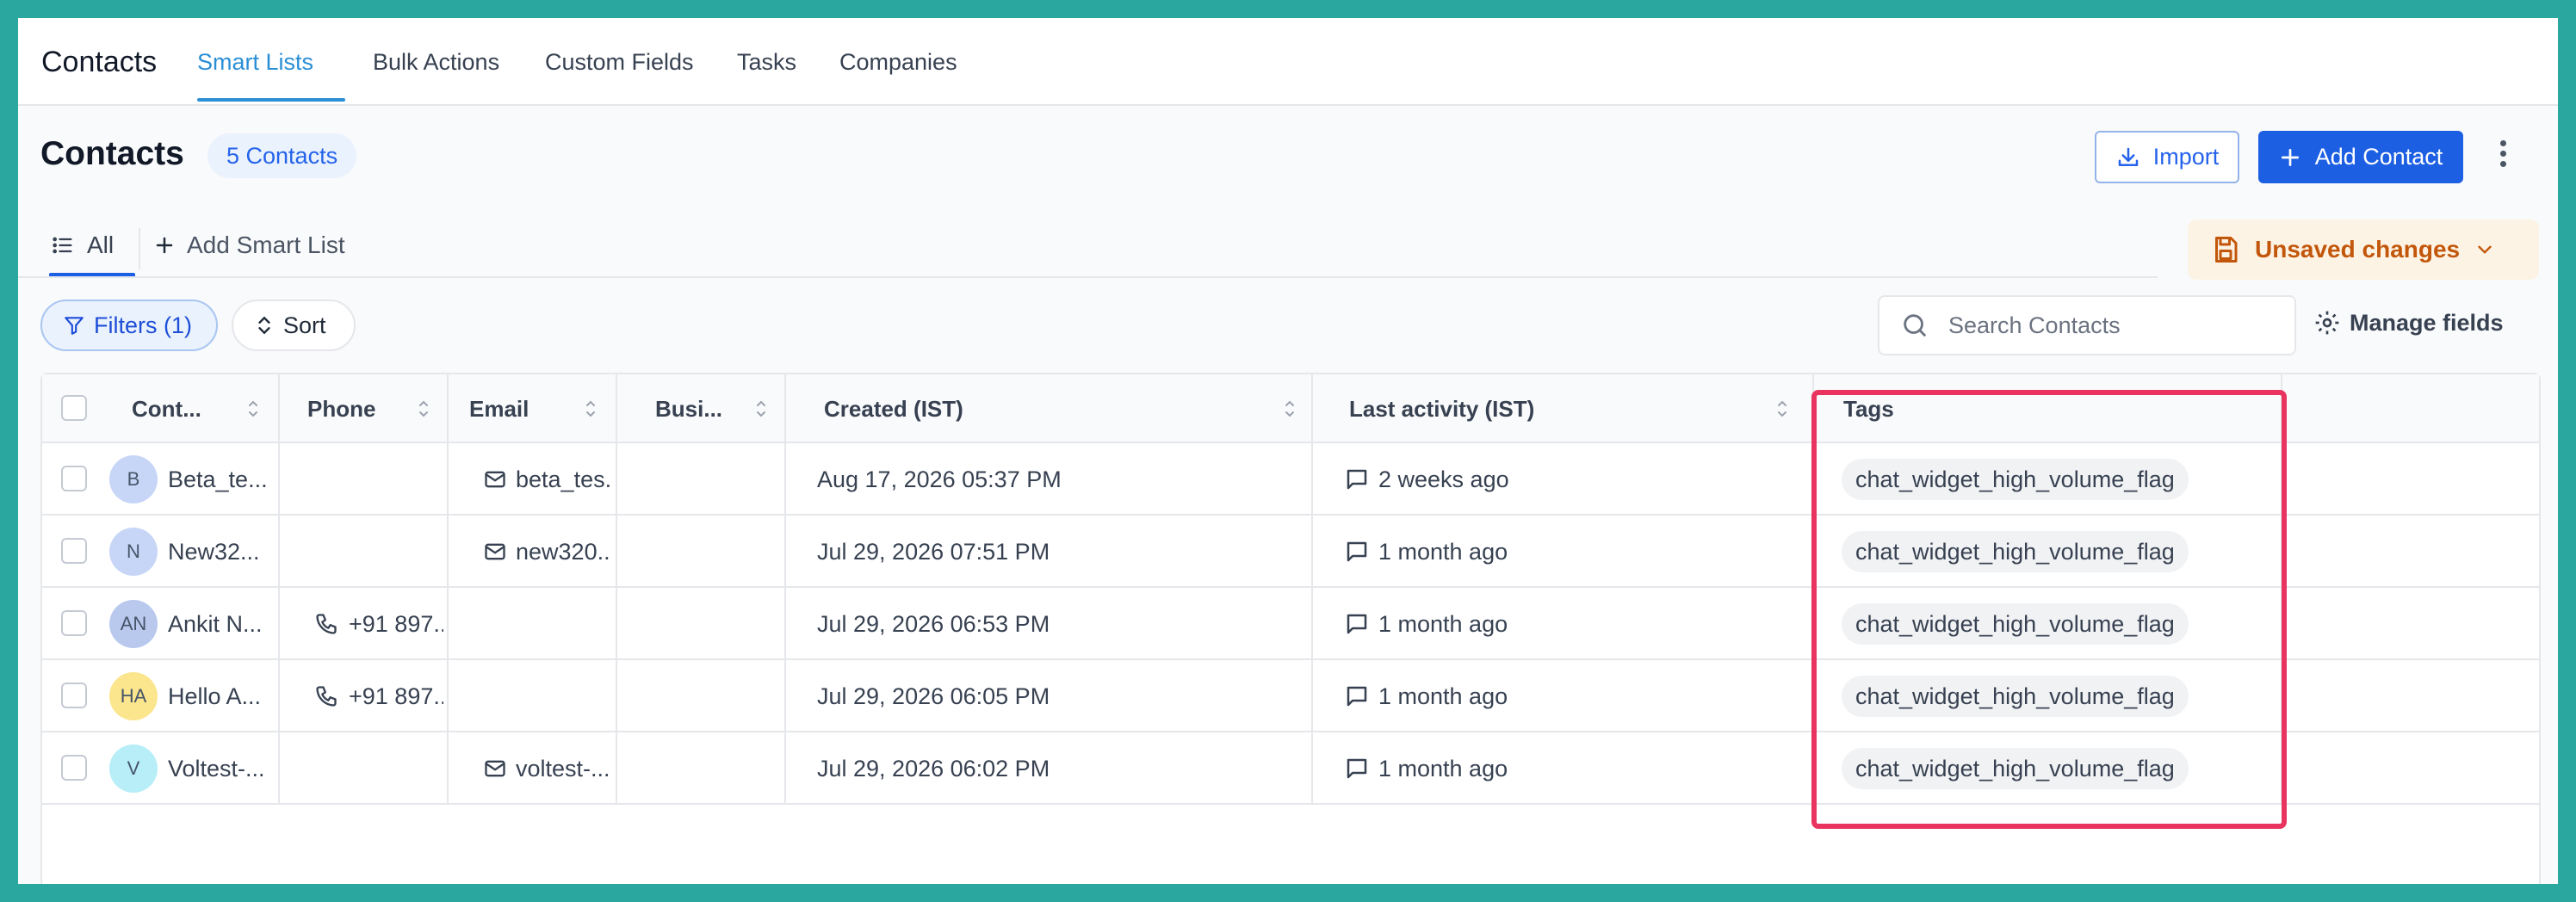  What do you see at coordinates (75, 326) in the screenshot?
I see `filter-icon` at bounding box center [75, 326].